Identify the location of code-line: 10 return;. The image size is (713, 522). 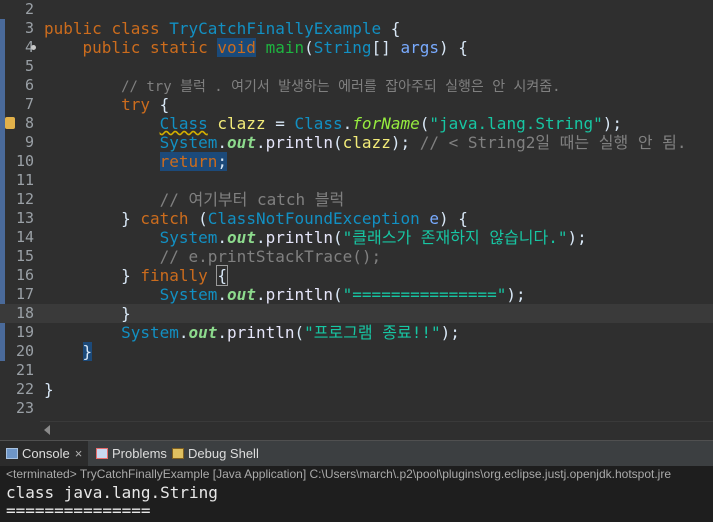
(356, 161).